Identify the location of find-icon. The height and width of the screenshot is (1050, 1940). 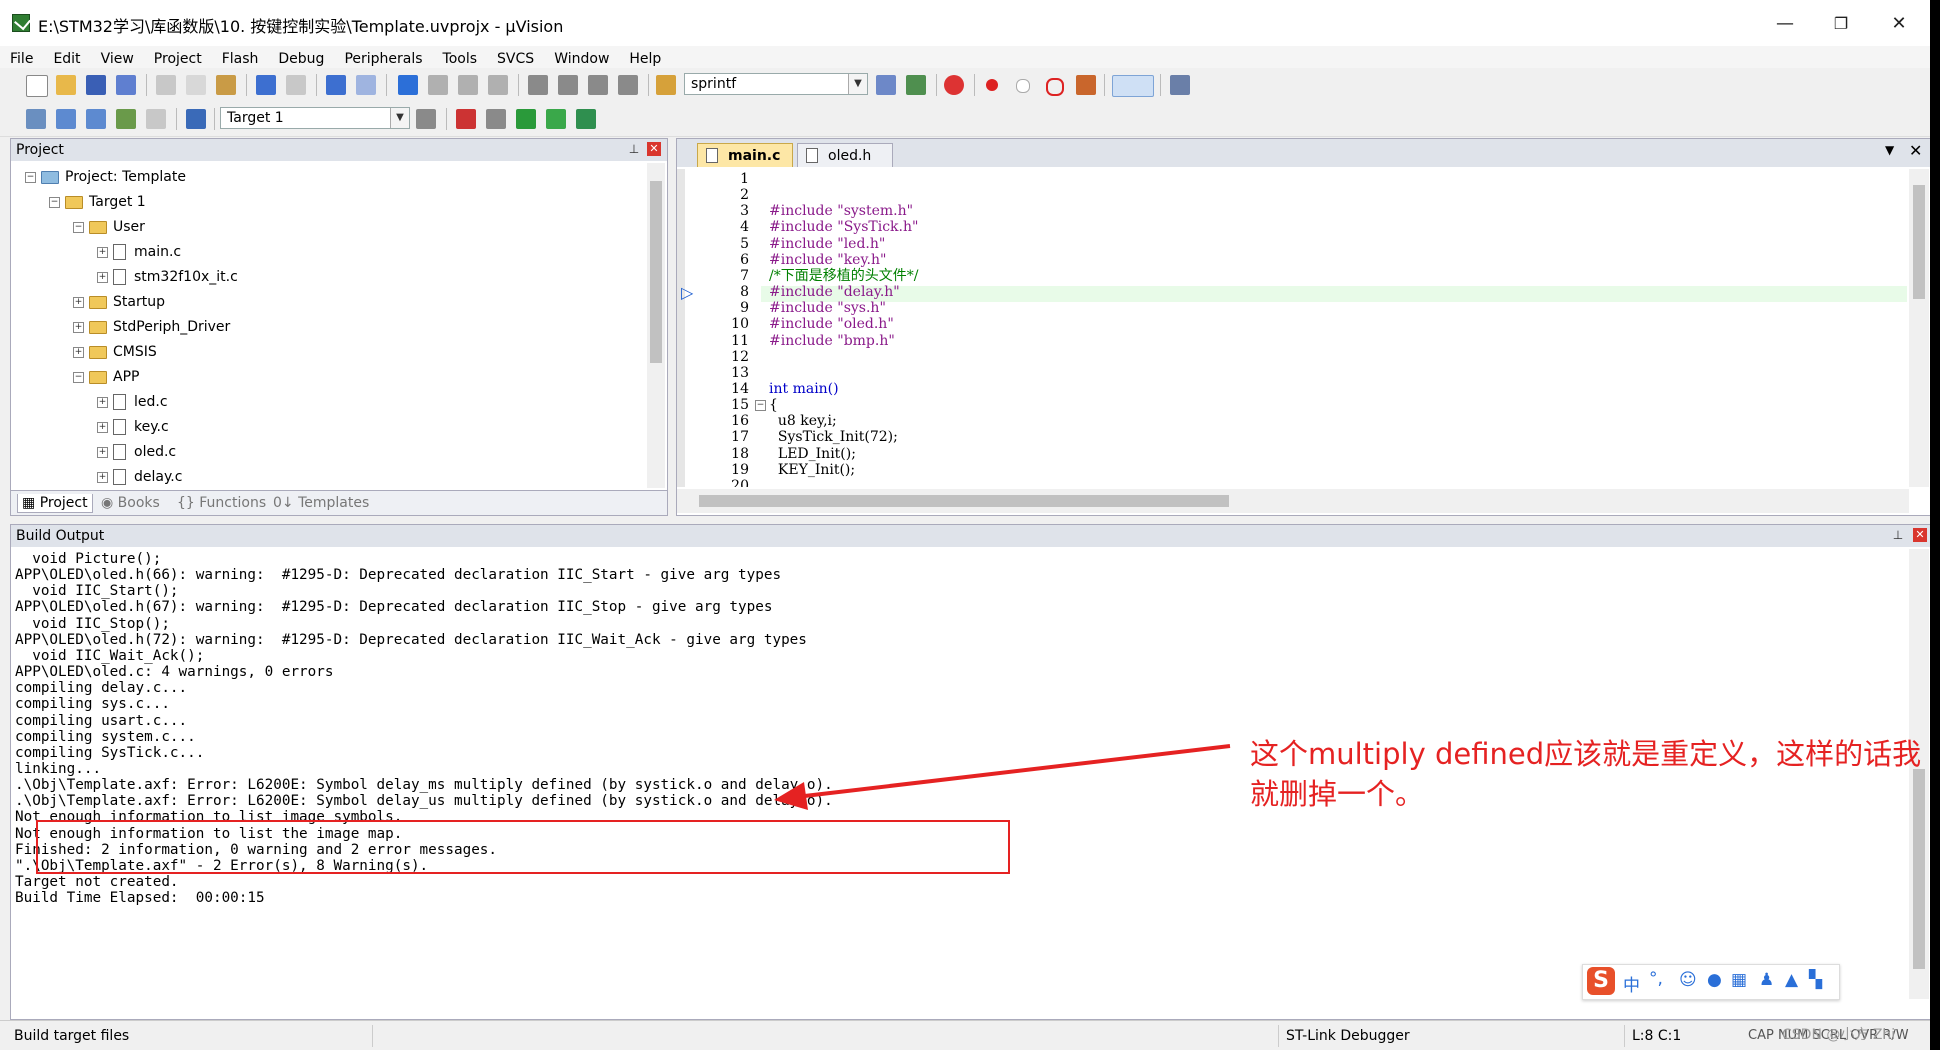
(886, 85).